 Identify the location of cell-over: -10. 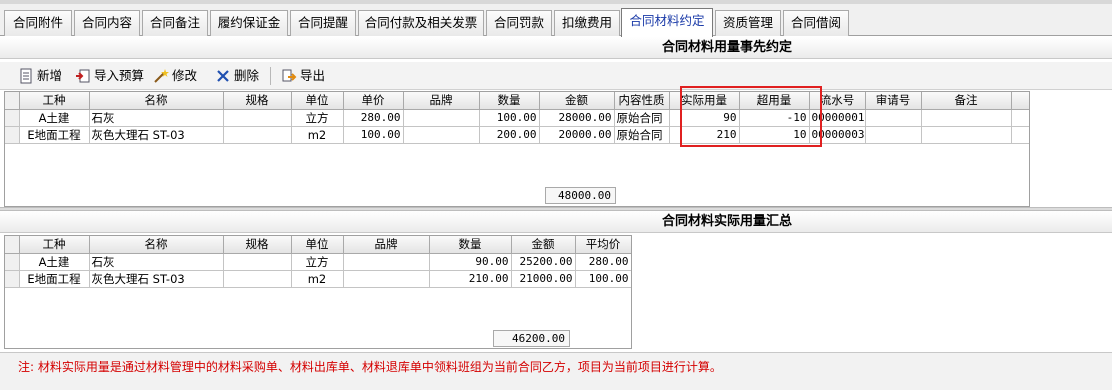
(774, 118).